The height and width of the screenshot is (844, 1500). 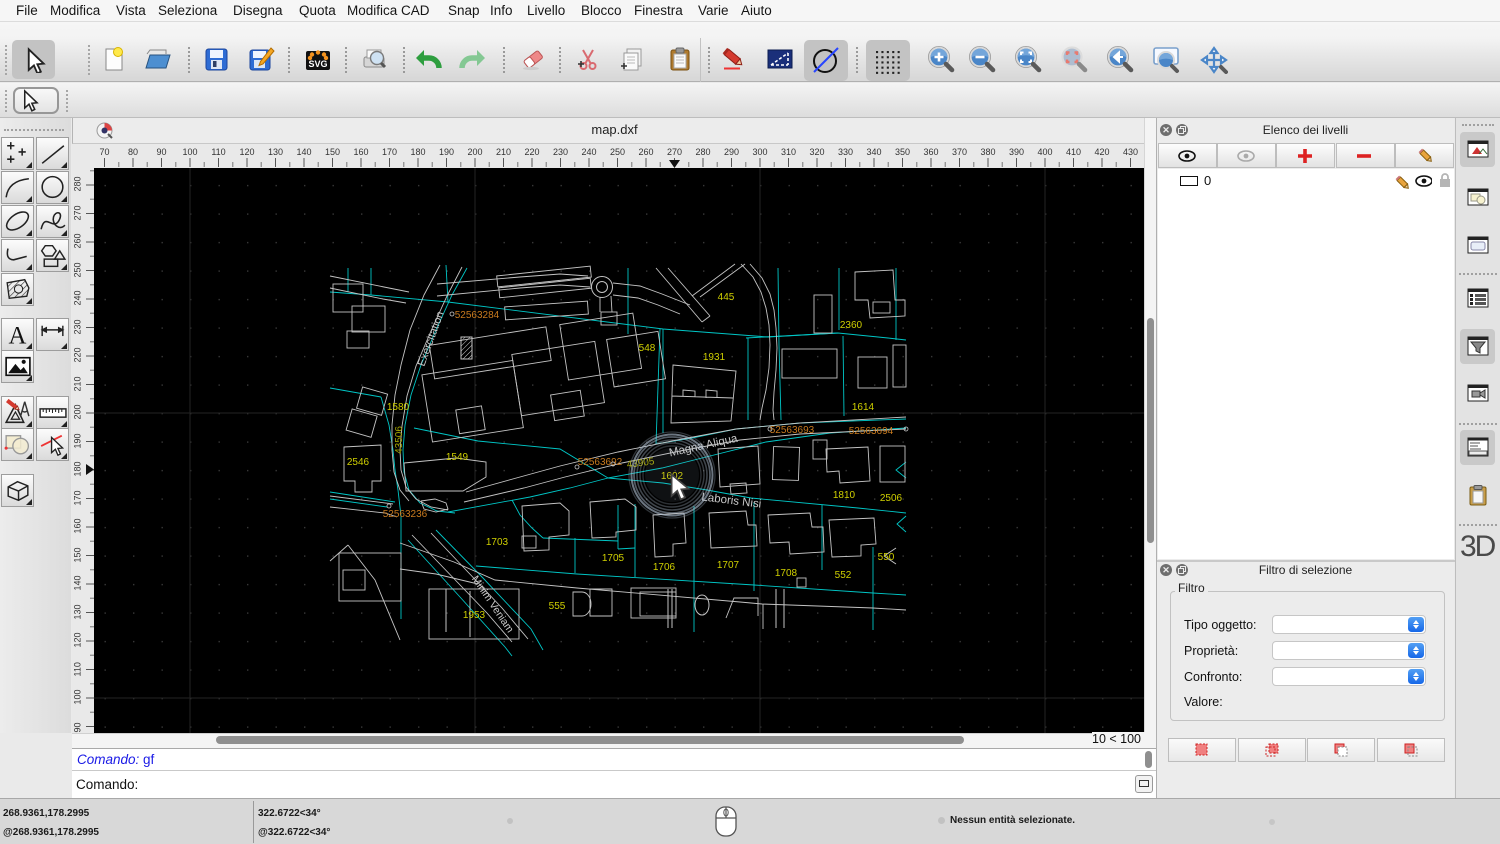 What do you see at coordinates (863, 407) in the screenshot?
I see `svg-text: 1614` at bounding box center [863, 407].